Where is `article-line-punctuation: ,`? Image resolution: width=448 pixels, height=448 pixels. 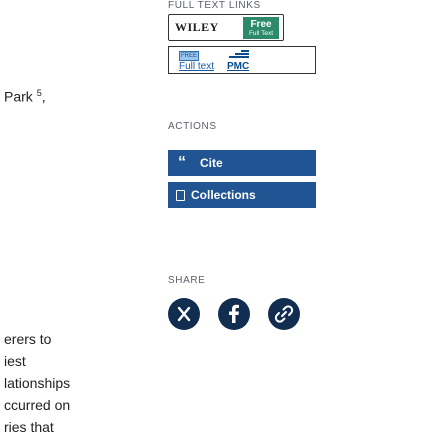
article-line-punctuation: , is located at coordinates (43, 96).